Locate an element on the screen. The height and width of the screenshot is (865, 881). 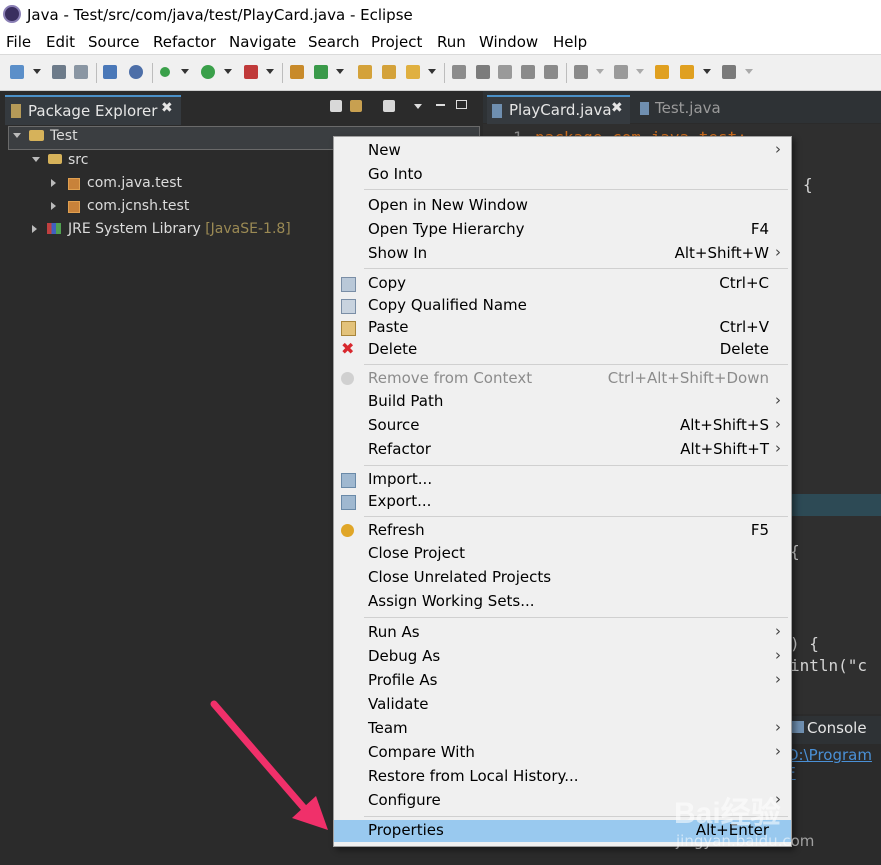
menu-project: Project is located at coordinates (396, 42).